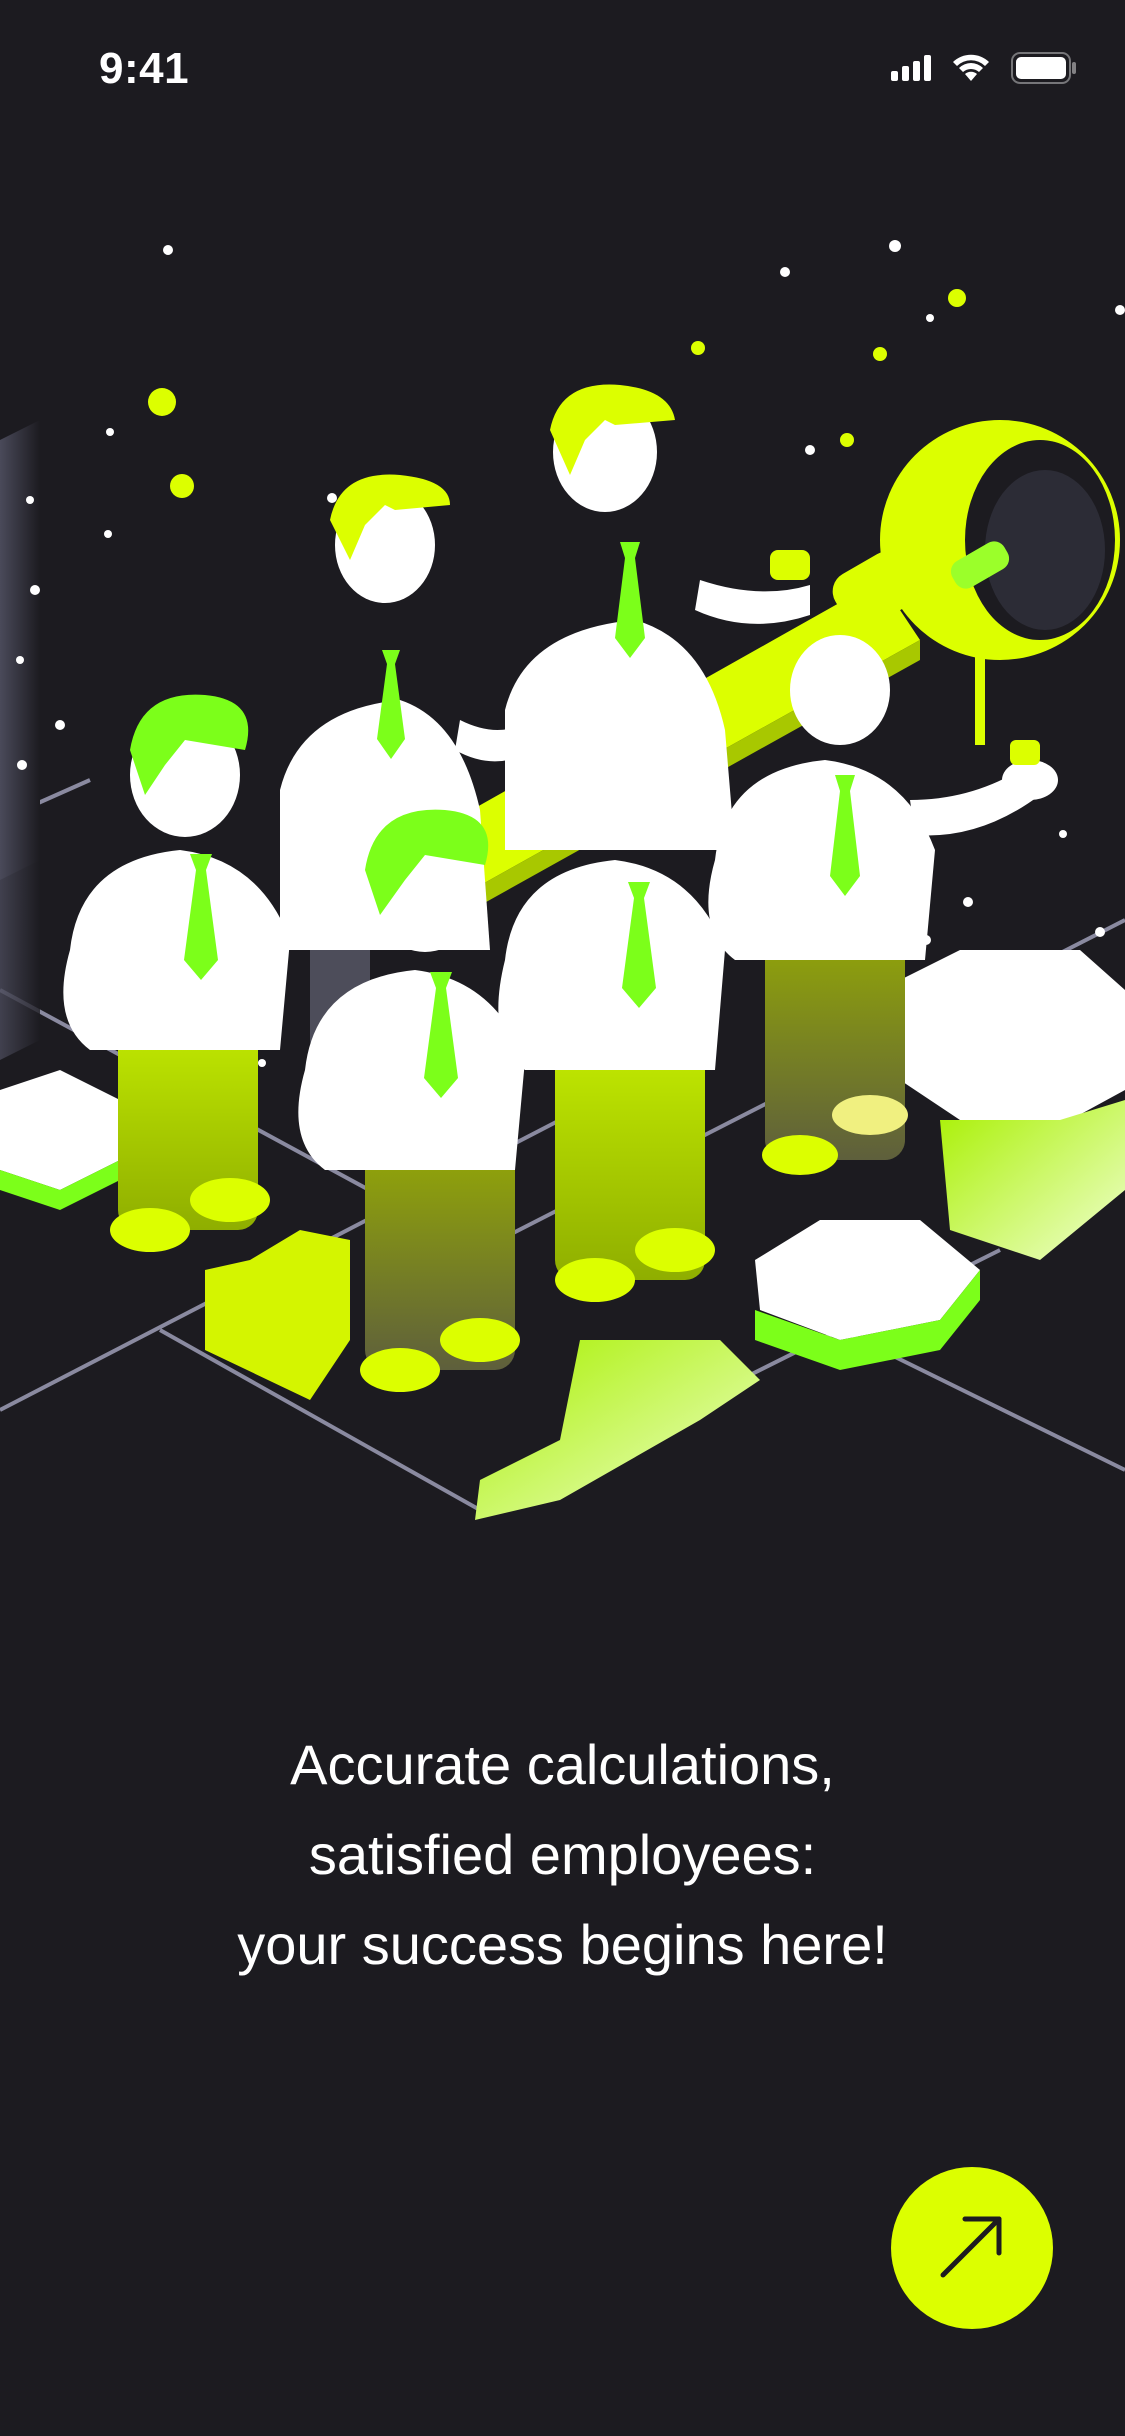 The width and height of the screenshot is (1125, 2436). I want to click on wifi-icon, so click(971, 68).